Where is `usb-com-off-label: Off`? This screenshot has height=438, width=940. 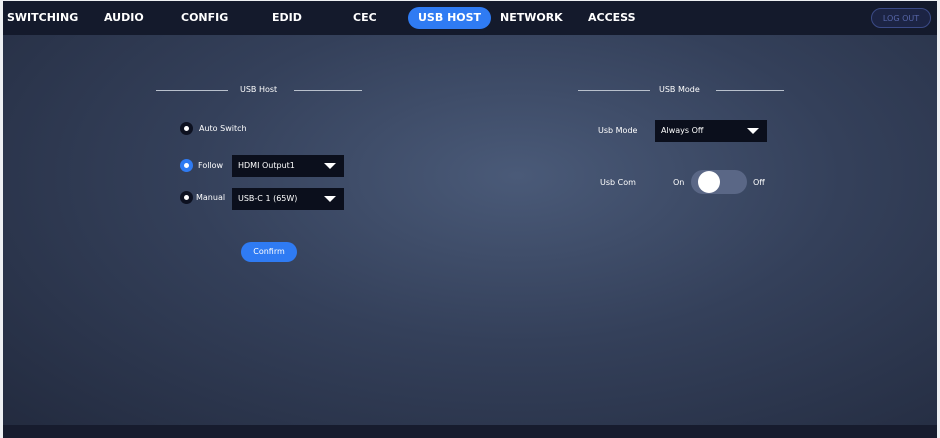 usb-com-off-label: Off is located at coordinates (759, 182).